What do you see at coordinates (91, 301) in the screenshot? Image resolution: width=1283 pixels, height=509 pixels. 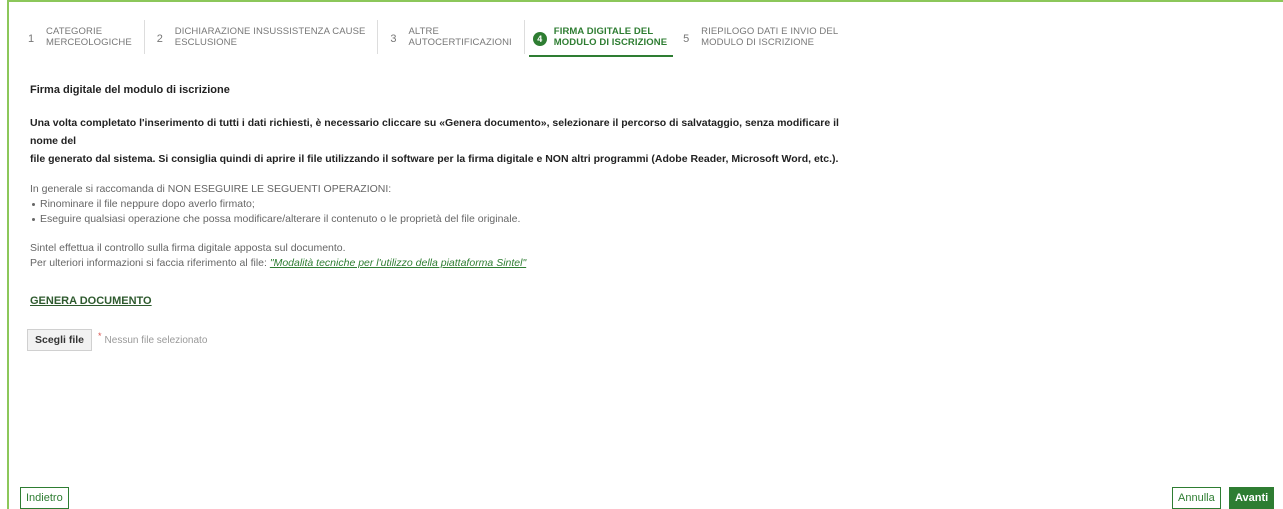 I see `generate-document-link: GENERA DOCUMENTO` at bounding box center [91, 301].